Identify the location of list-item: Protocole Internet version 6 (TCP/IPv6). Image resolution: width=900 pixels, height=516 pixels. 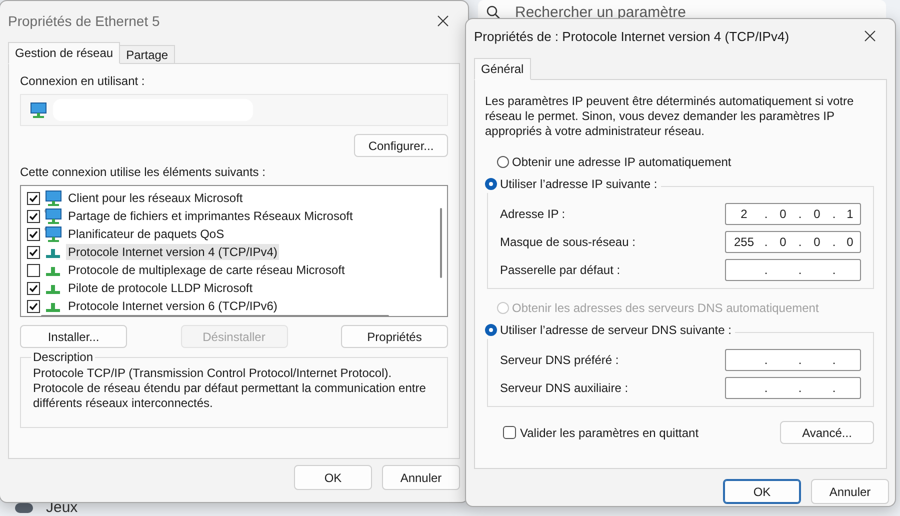
(173, 306).